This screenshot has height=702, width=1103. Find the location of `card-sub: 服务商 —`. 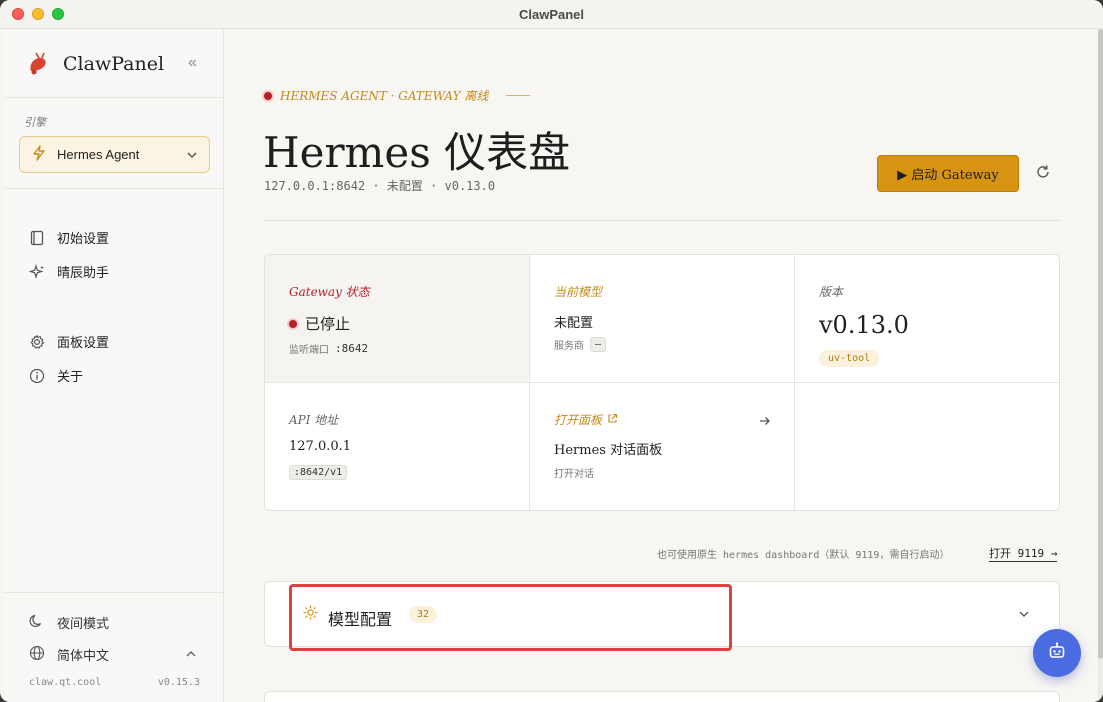

card-sub: 服务商 — is located at coordinates (580, 344).